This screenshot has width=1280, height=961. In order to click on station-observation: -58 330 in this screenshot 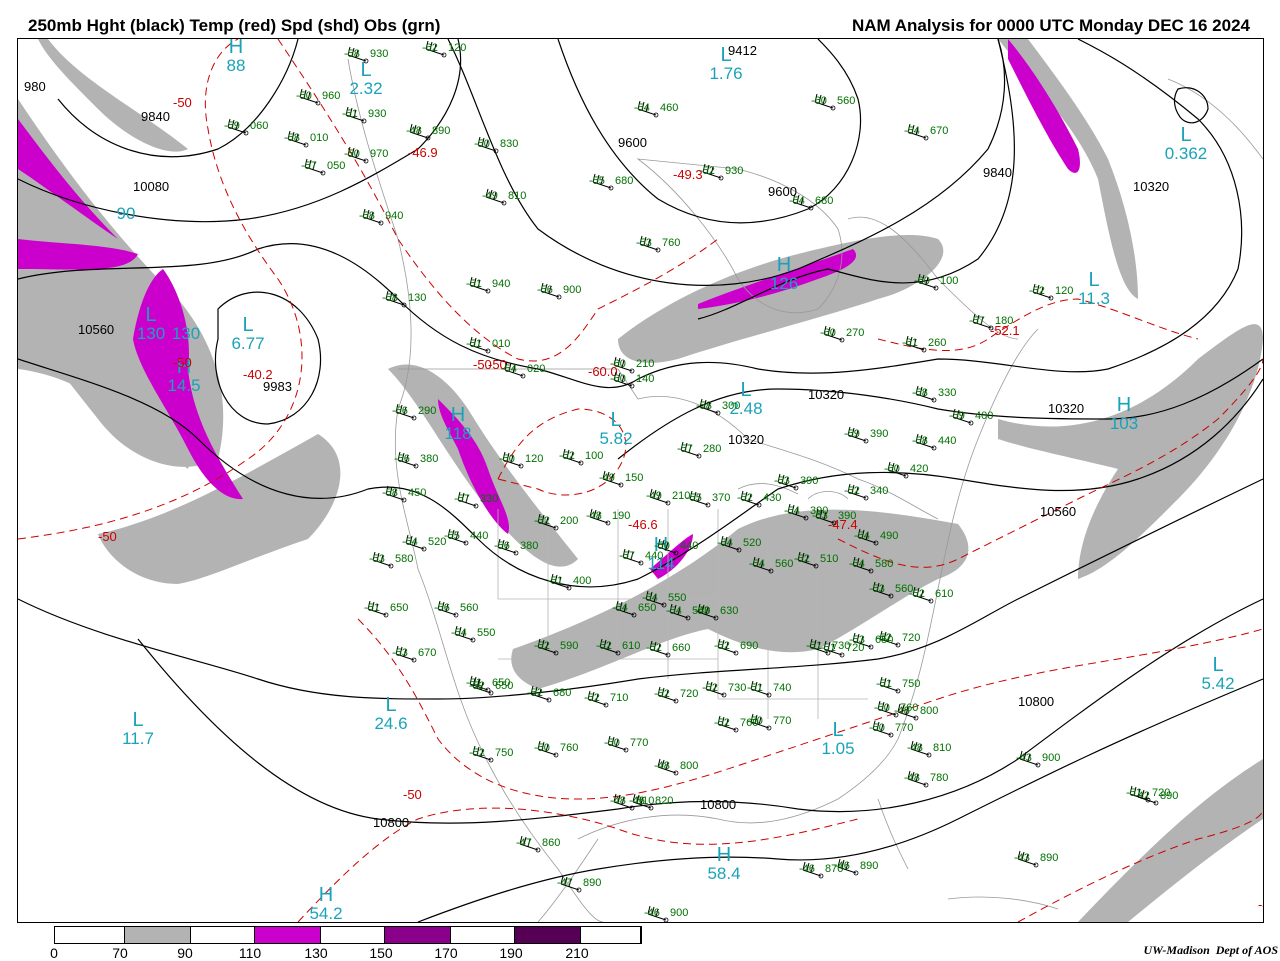, I will do `click(934, 394)`.